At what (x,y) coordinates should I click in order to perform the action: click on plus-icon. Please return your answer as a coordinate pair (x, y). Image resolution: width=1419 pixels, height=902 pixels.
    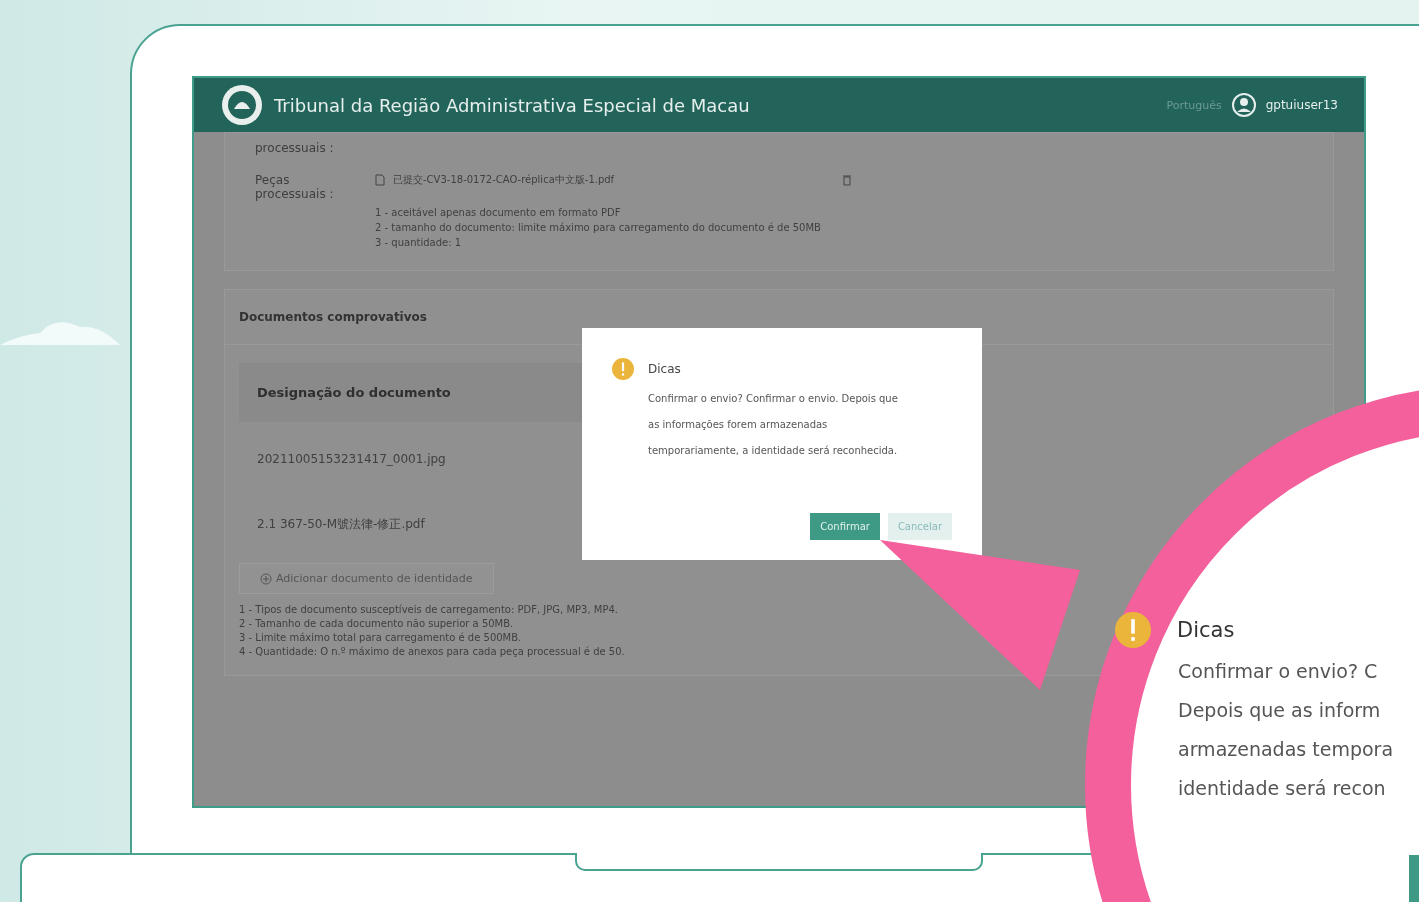
    Looking at the image, I should click on (266, 578).